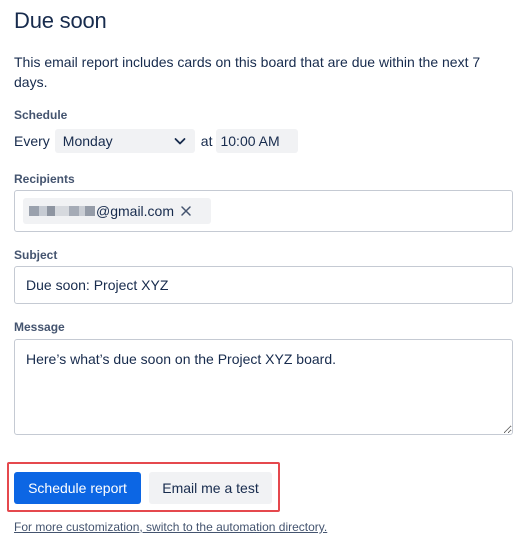 This screenshot has width=526, height=542. I want to click on schedule-row: Every Monday at 10:00 AM, so click(156, 141).